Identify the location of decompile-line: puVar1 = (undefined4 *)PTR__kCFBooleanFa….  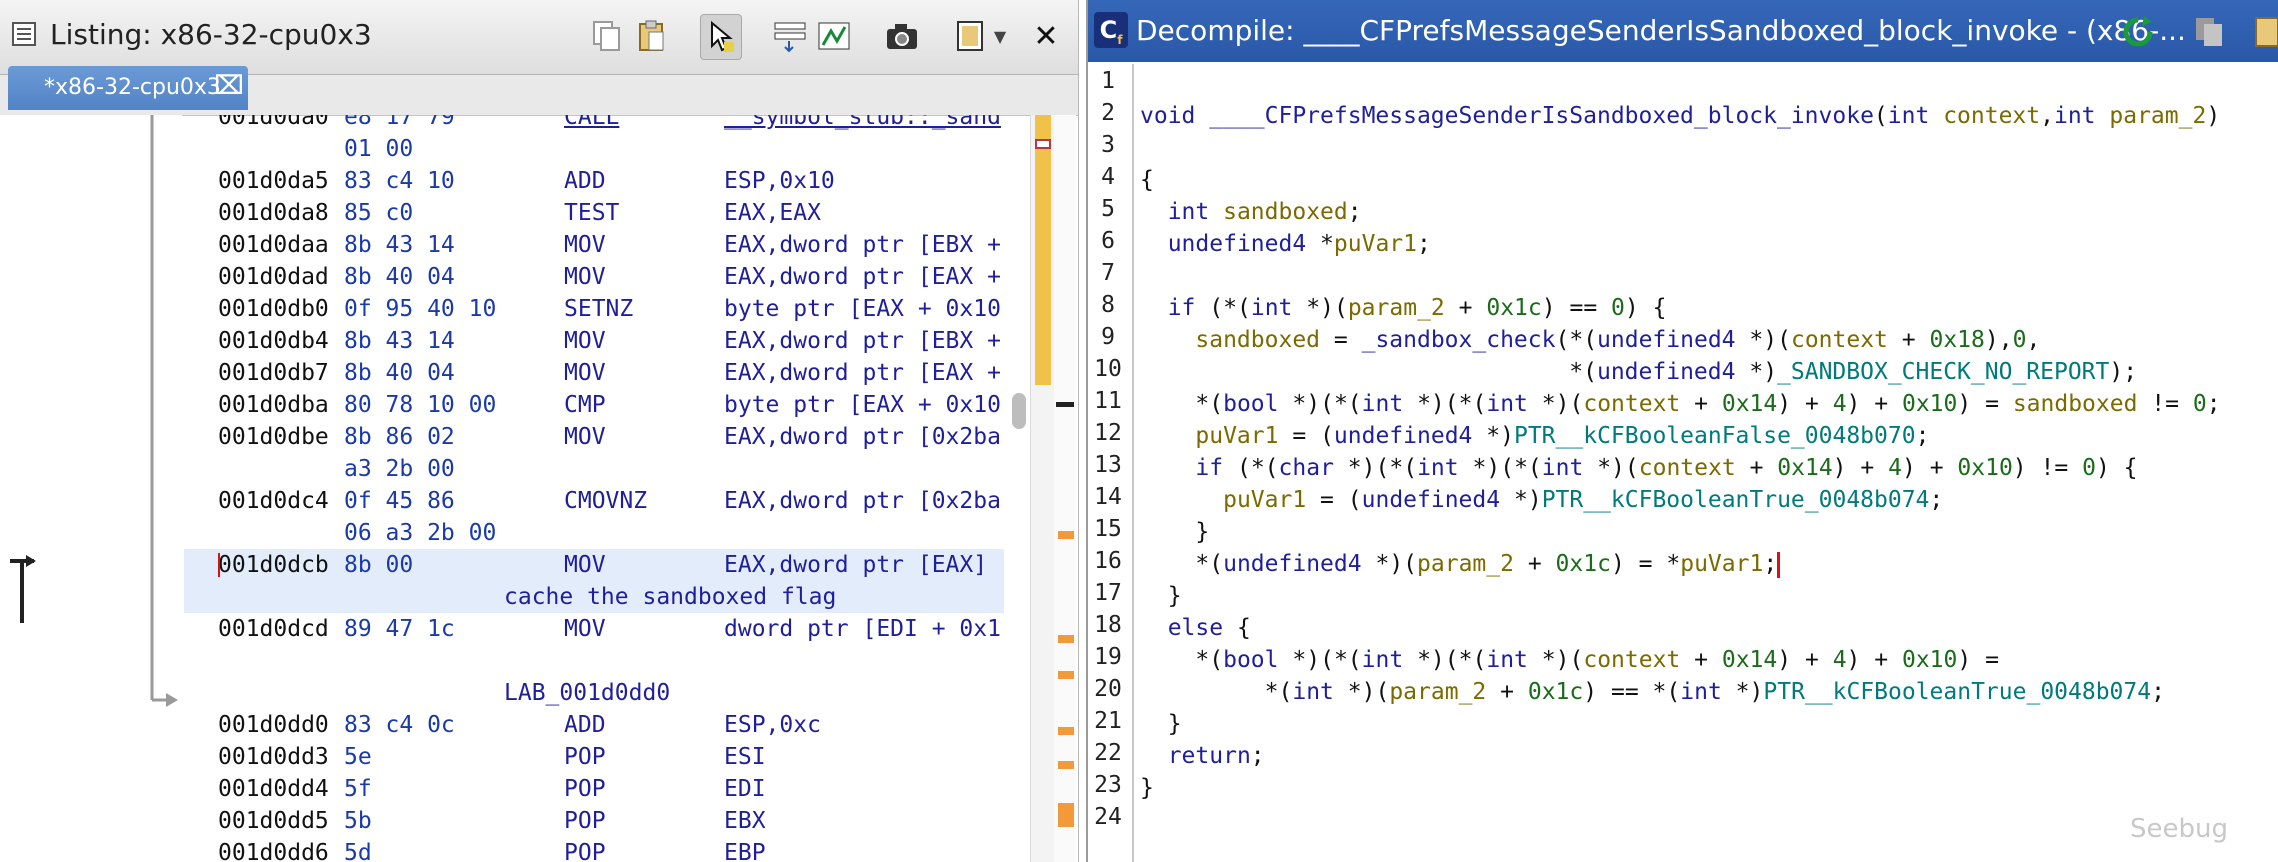
(1534, 436).